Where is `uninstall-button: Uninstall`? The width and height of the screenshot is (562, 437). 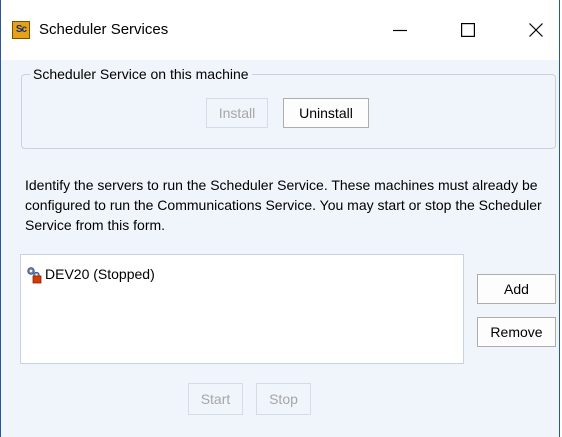 uninstall-button: Uninstall is located at coordinates (326, 113).